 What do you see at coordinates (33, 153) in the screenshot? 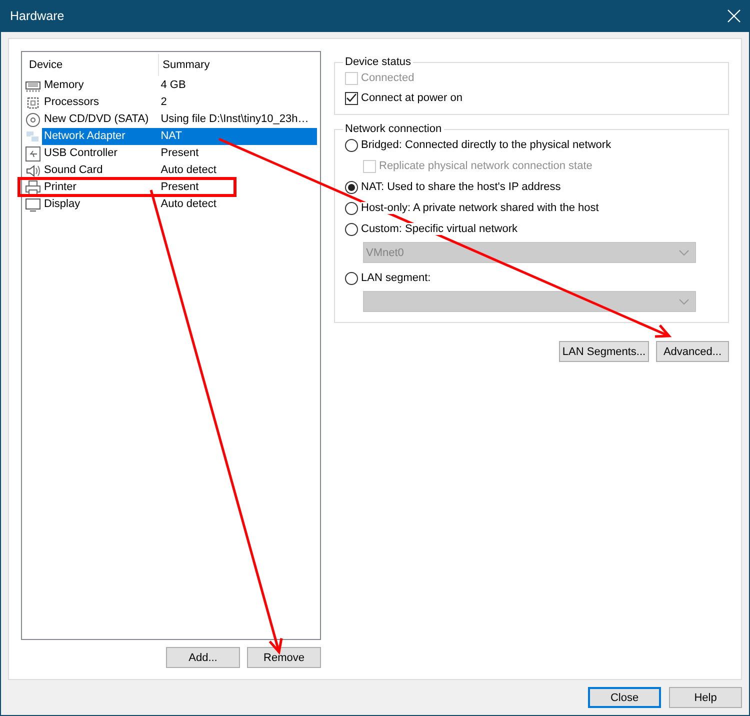
I see `usb-icon` at bounding box center [33, 153].